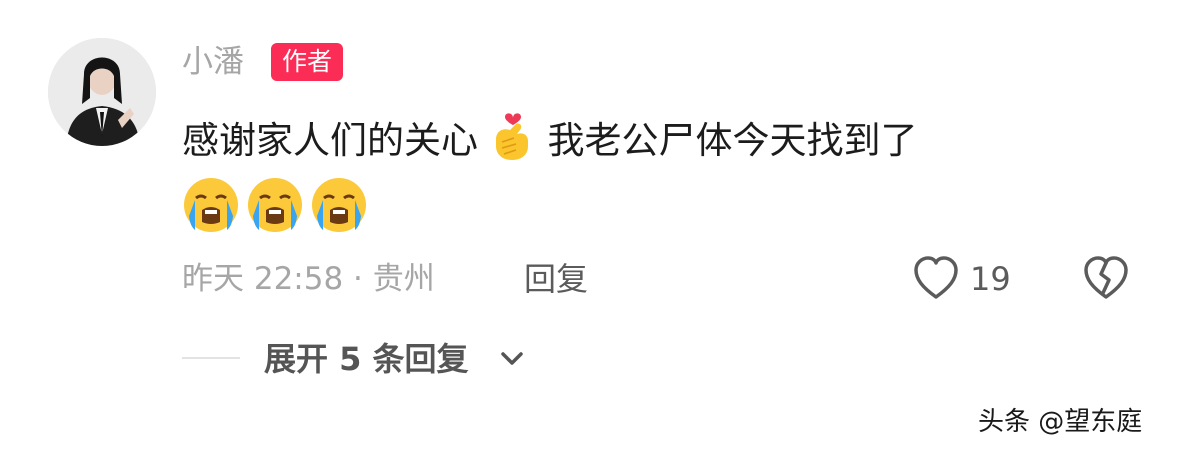  I want to click on heart-icon, so click(936, 277).